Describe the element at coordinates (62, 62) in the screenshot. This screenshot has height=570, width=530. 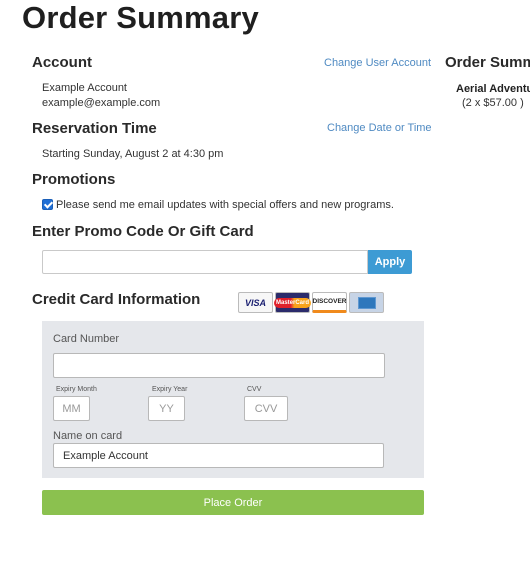
I see `account-heading: Account` at that location.